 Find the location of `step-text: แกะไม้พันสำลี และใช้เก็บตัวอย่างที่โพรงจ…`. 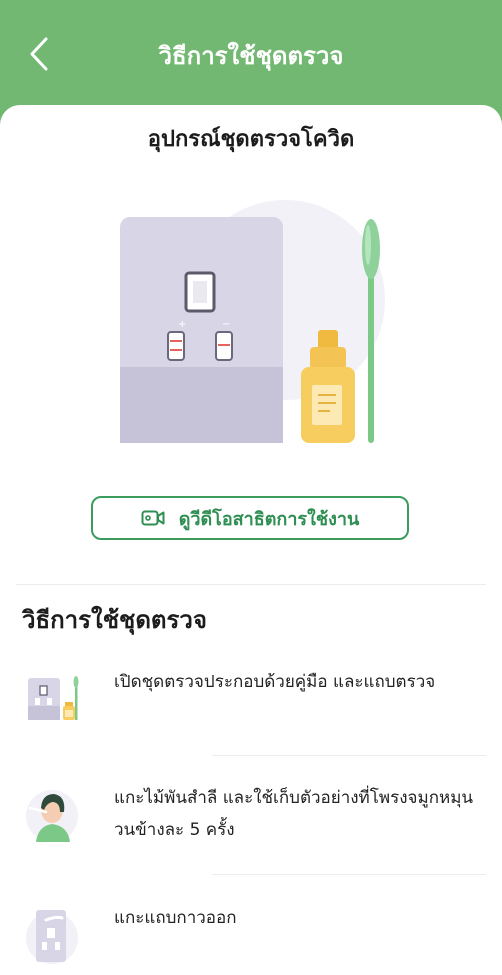

step-text: แกะไม้พันสำลี และใช้เก็บตัวอย่างที่โพรงจ… is located at coordinates (294, 814).